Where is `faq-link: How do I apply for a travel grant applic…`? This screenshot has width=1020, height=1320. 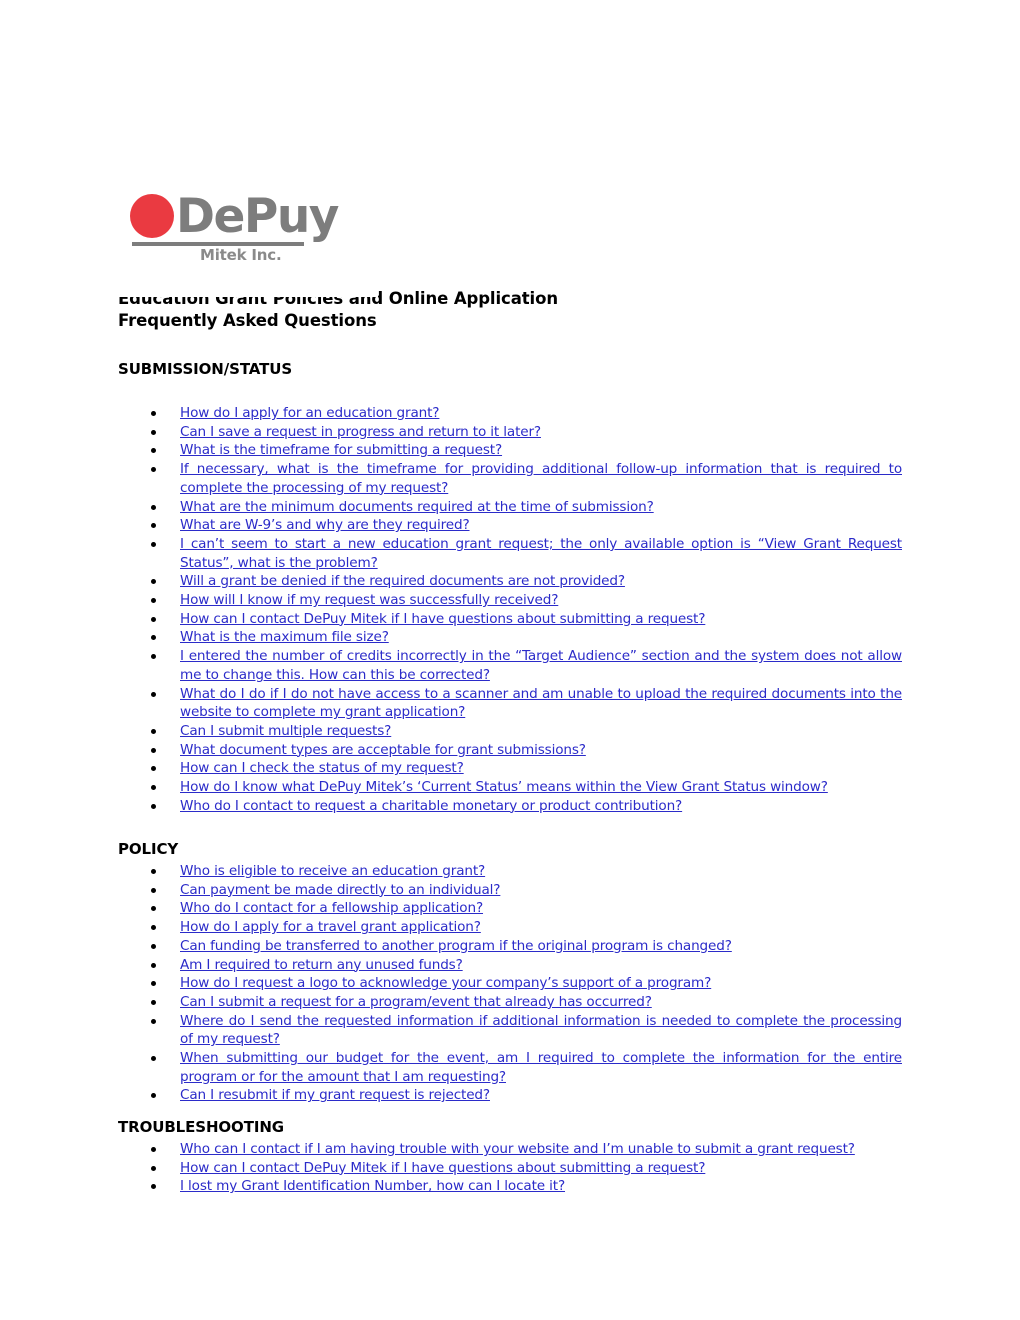
faq-link: How do I apply for a travel grant applic… is located at coordinates (541, 927).